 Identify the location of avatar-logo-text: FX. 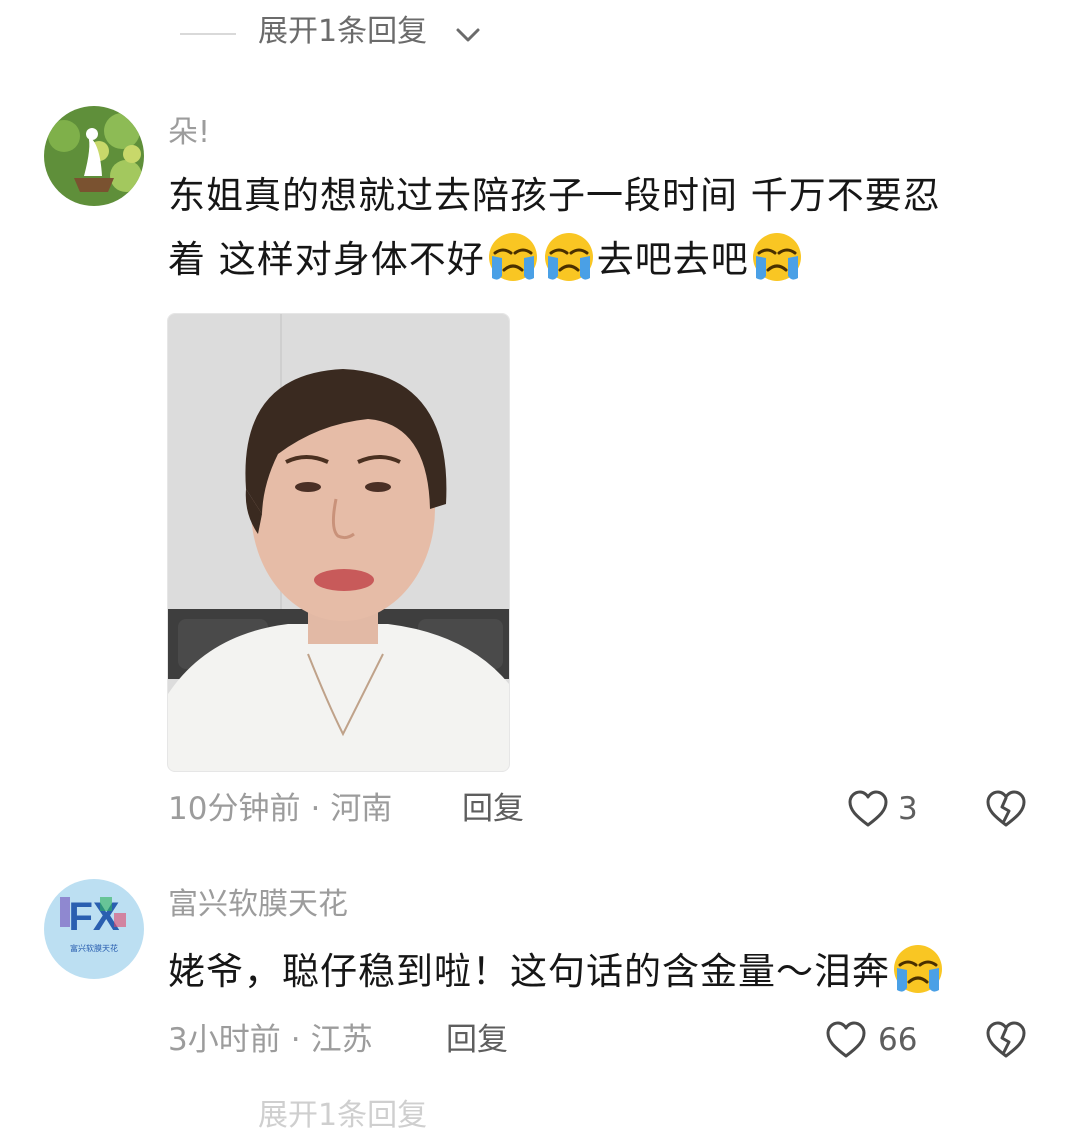
(93, 917).